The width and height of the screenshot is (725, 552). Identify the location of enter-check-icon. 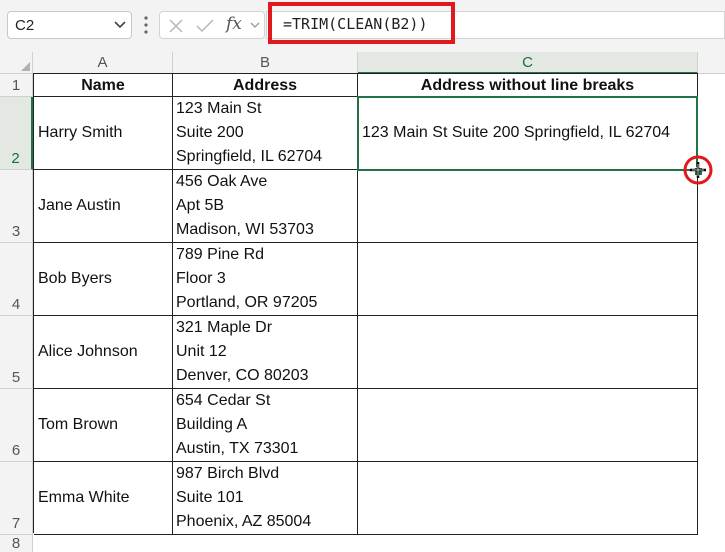
(205, 26).